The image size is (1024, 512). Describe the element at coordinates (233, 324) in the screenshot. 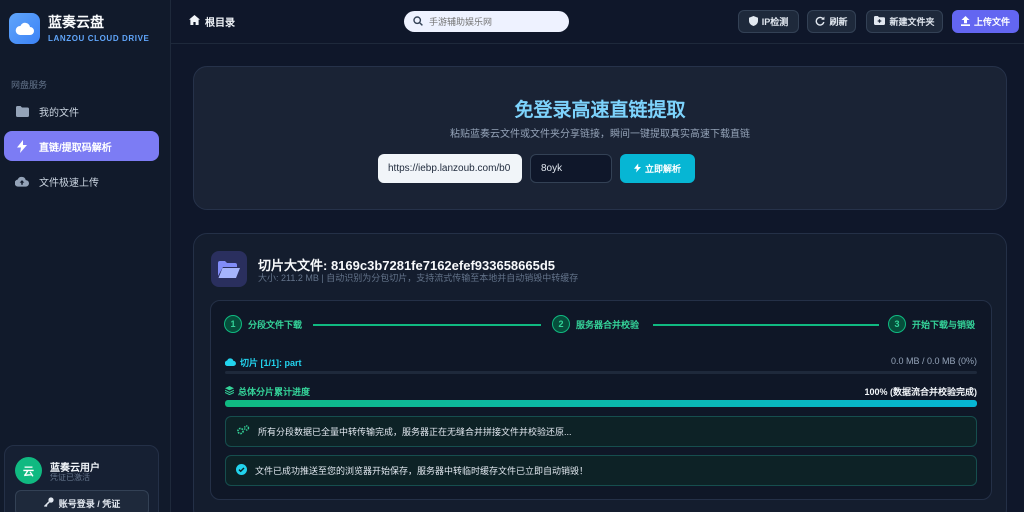

I see `step-number: 1` at that location.